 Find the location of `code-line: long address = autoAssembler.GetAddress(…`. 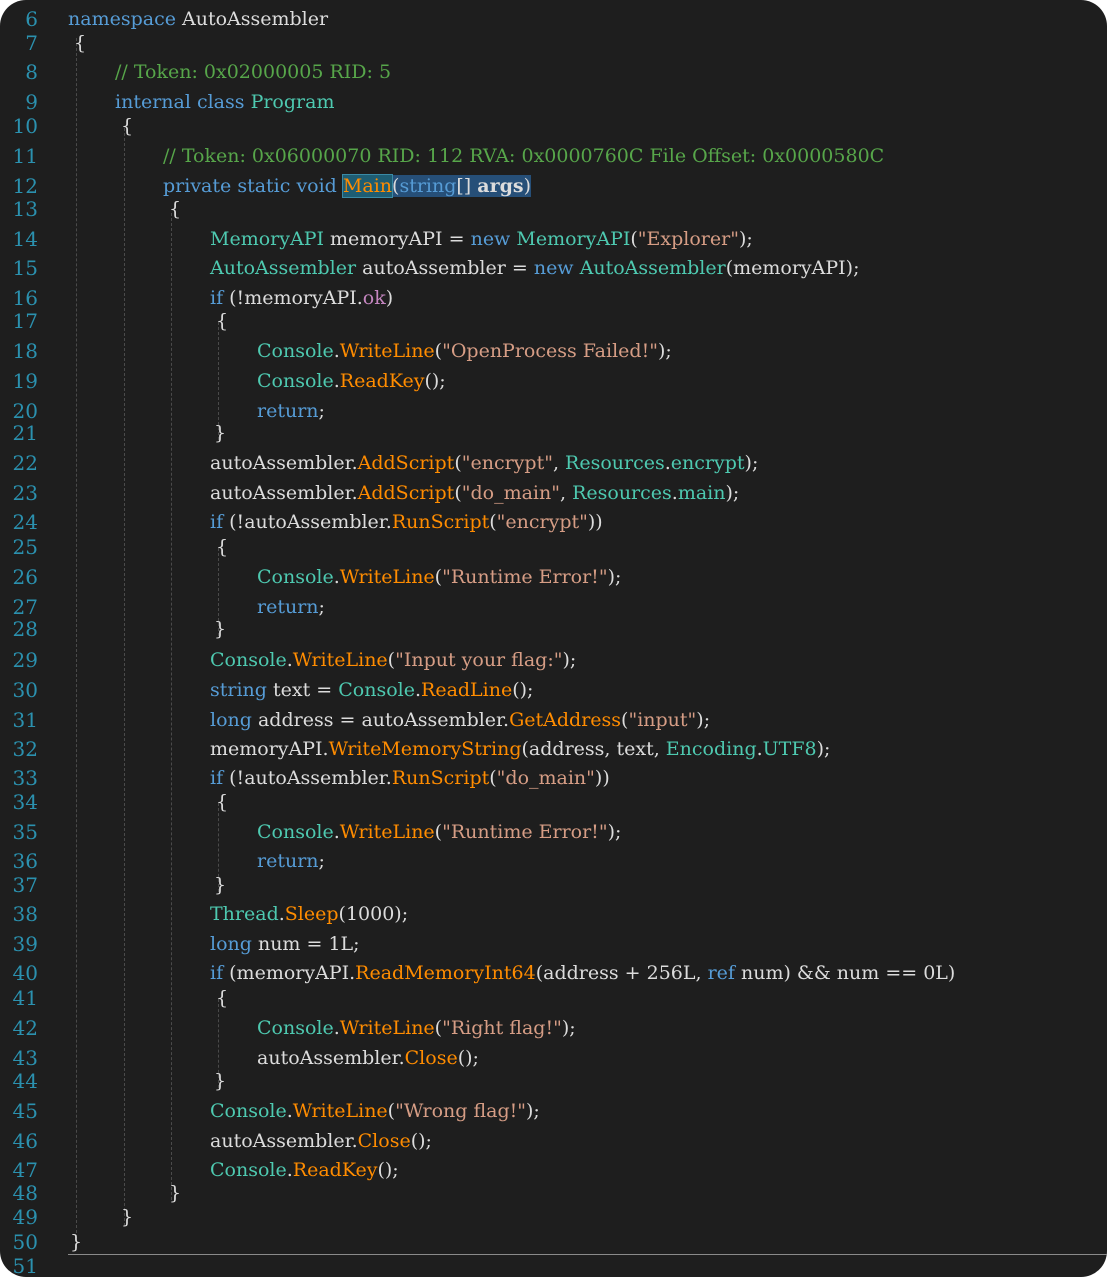

code-line: long address = autoAssembler.GetAddress(… is located at coordinates (460, 720).